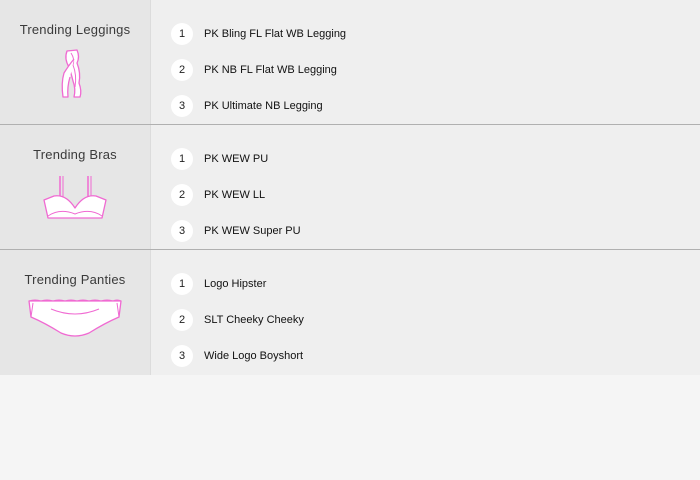 The width and height of the screenshot is (700, 480). I want to click on list-item: 2 PK WEW LL, so click(425, 195).